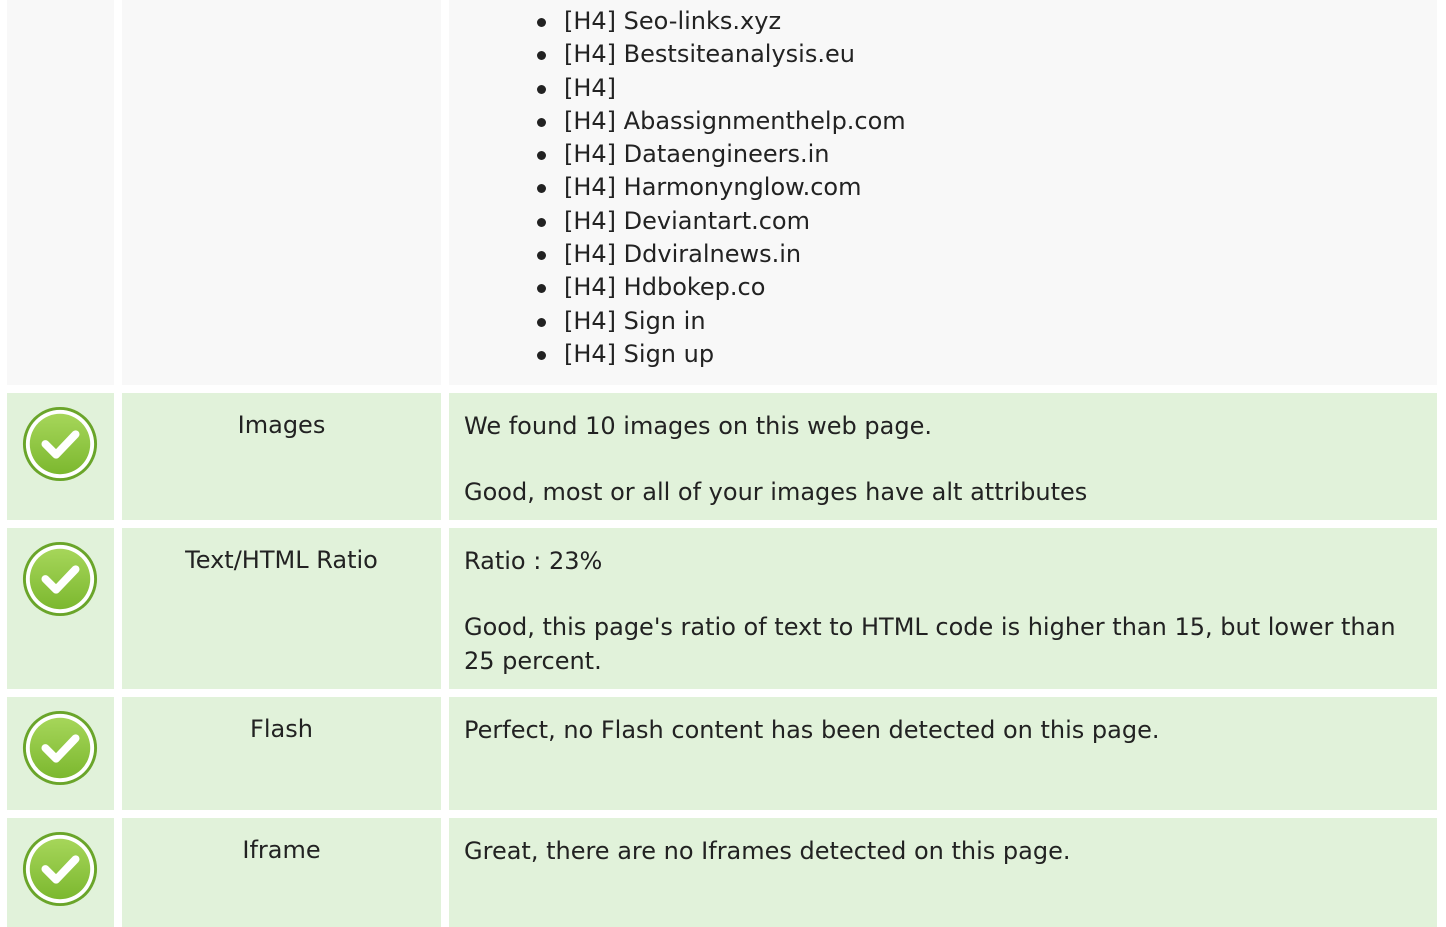  What do you see at coordinates (281, 729) in the screenshot?
I see `check-name: Flash` at bounding box center [281, 729].